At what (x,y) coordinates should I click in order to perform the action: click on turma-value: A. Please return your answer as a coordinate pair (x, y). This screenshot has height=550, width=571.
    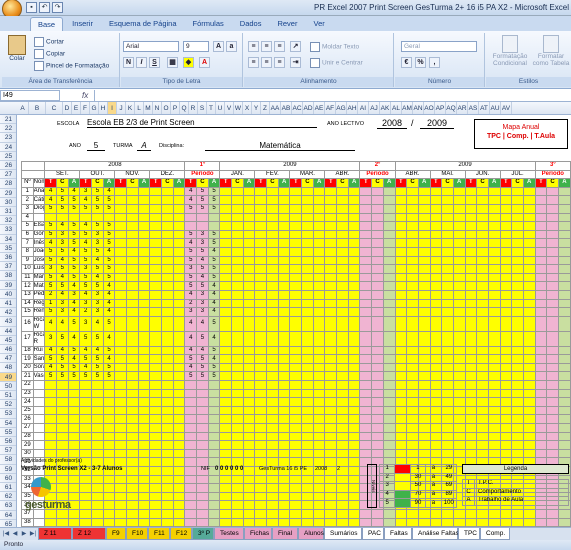
    Looking at the image, I should click on (144, 146).